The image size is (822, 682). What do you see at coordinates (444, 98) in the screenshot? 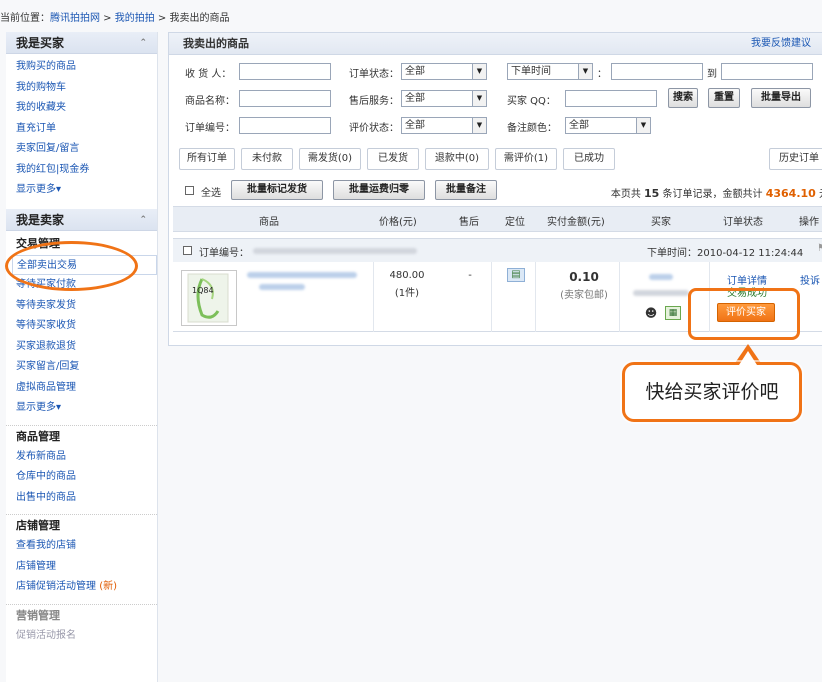
I see `after-sale-select: 全部 ▼` at bounding box center [444, 98].